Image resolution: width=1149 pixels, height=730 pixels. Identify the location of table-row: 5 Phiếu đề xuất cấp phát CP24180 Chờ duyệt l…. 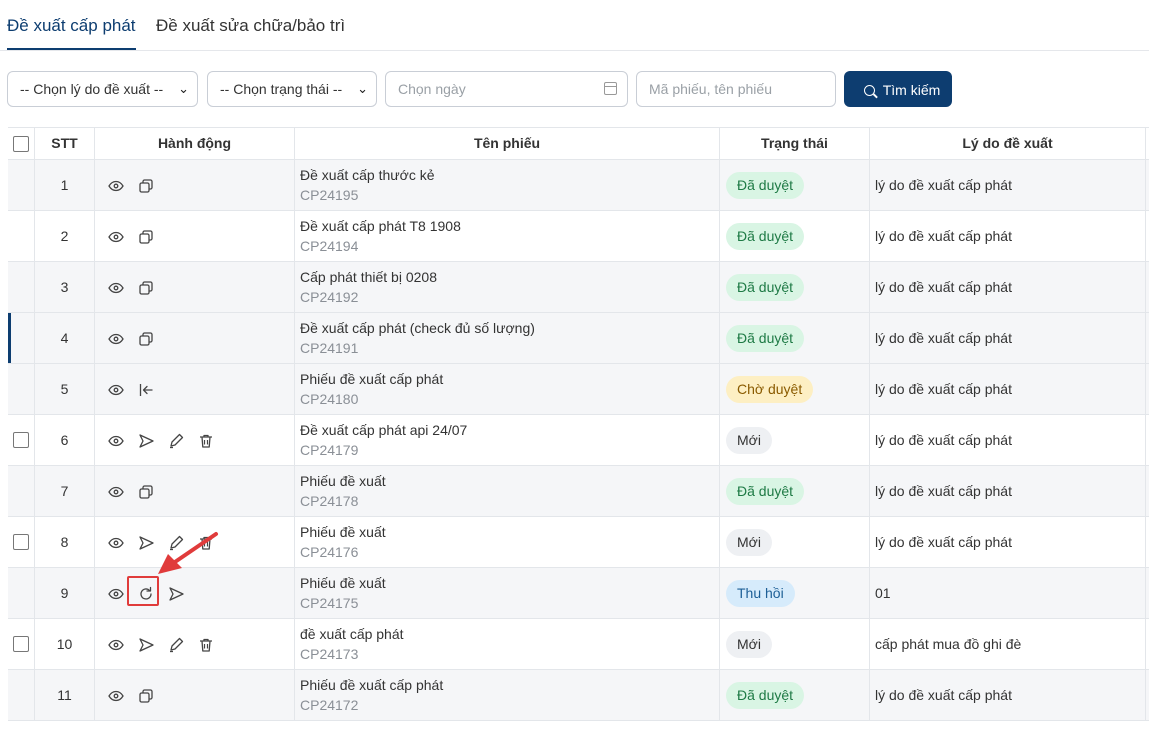
(578, 389).